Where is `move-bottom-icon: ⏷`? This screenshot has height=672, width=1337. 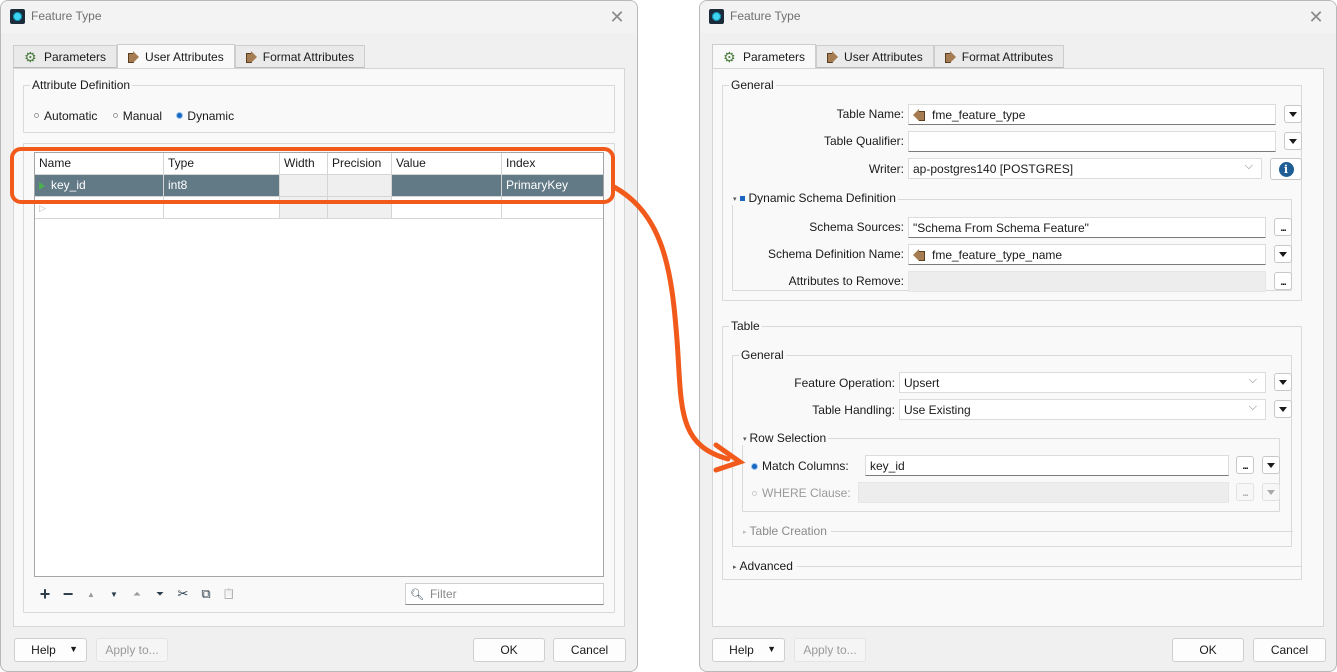 move-bottom-icon: ⏷ is located at coordinates (160, 594).